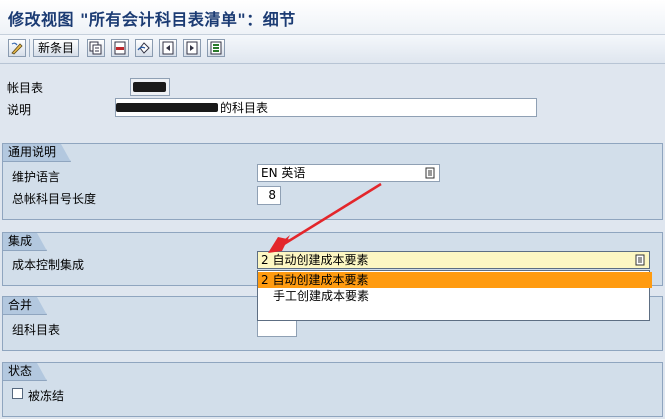 The height and width of the screenshot is (419, 665). I want to click on new-entries-button: 新条目, so click(56, 48).